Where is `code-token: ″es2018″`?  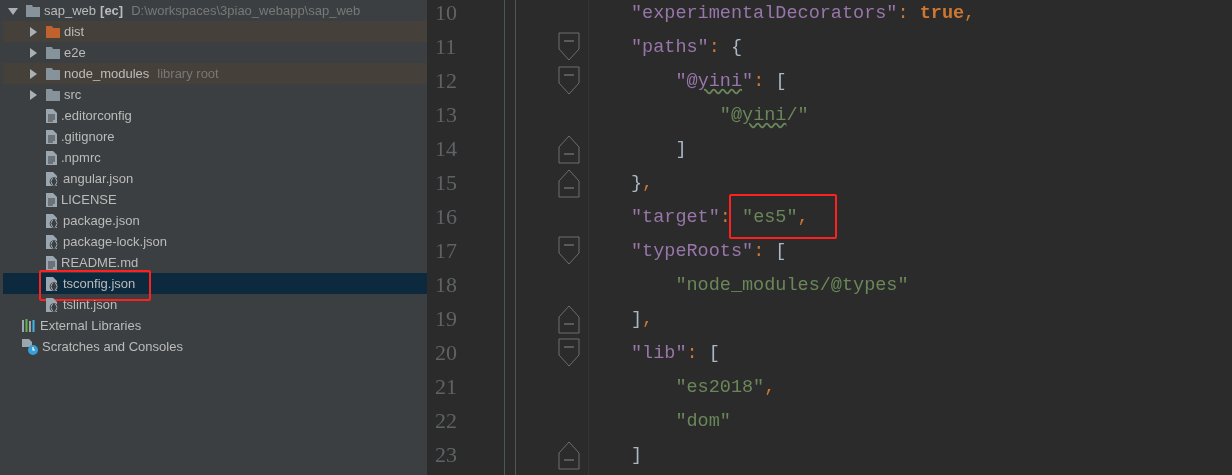
code-token: ″es2018″ is located at coordinates (719, 387).